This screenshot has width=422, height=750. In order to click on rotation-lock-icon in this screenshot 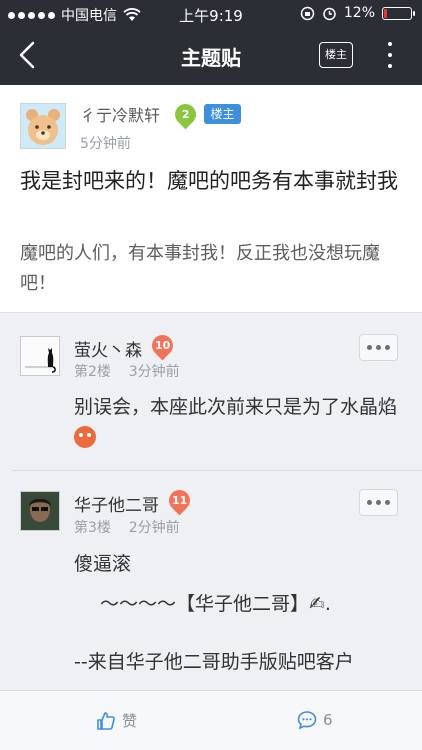, I will do `click(307, 13)`.